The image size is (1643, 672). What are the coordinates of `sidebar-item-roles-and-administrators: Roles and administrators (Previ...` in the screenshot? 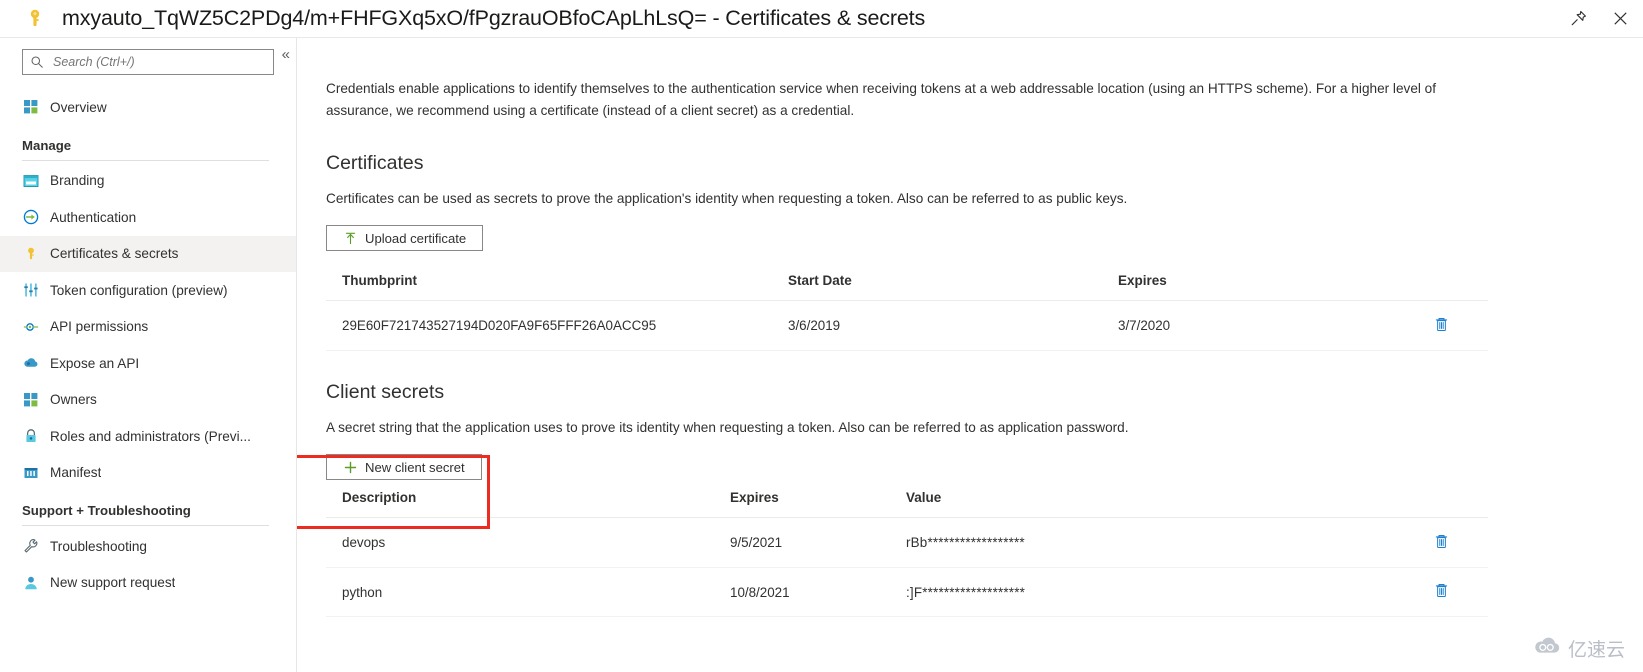 It's located at (148, 436).